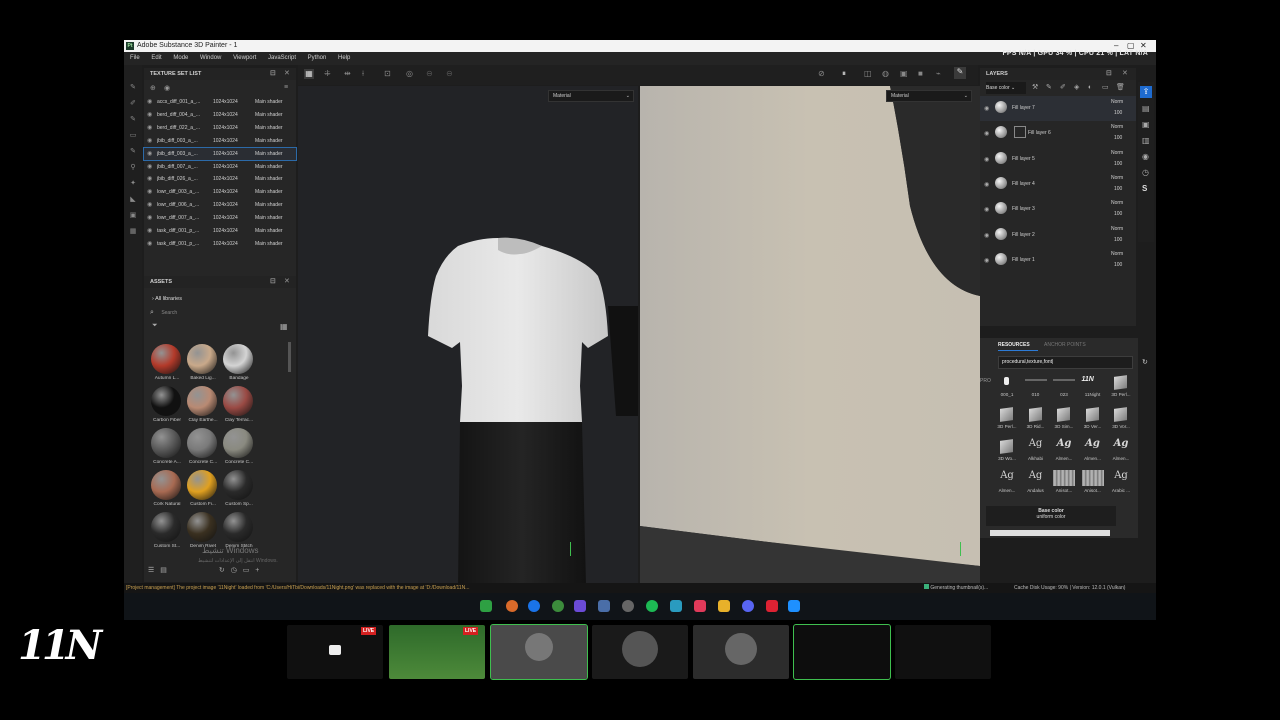 The height and width of the screenshot is (720, 1280). I want to click on delete-layer-icon: 🗑, so click(1120, 88).